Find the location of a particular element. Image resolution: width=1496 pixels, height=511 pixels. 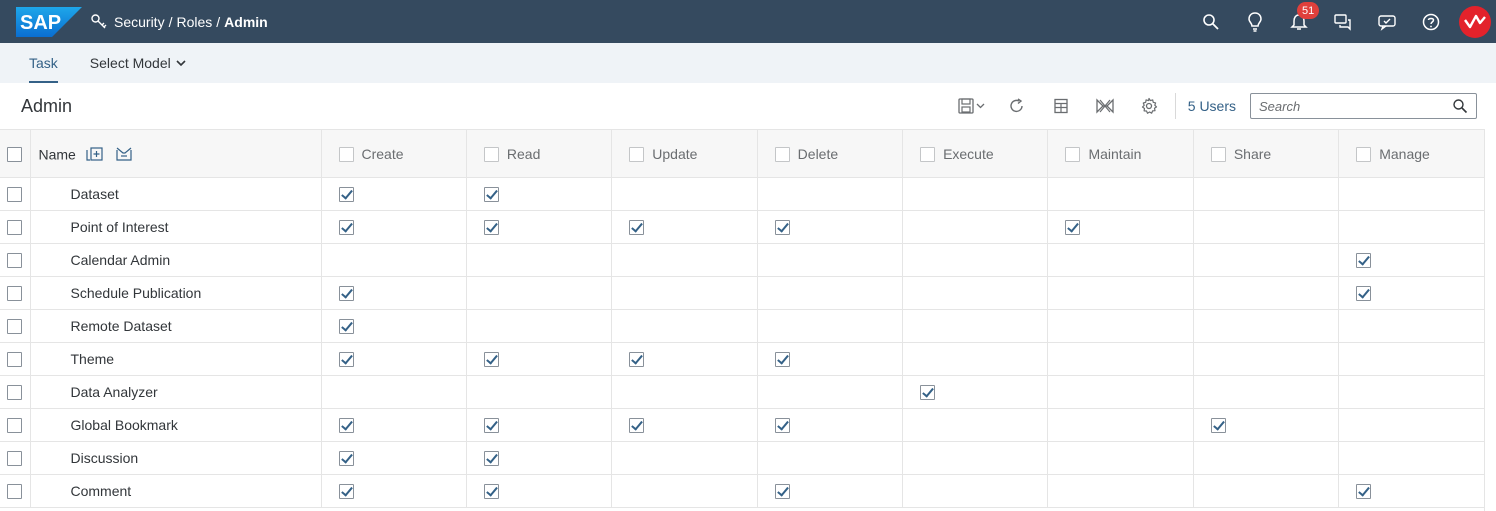

name-column-header: Name is located at coordinates (176, 153).